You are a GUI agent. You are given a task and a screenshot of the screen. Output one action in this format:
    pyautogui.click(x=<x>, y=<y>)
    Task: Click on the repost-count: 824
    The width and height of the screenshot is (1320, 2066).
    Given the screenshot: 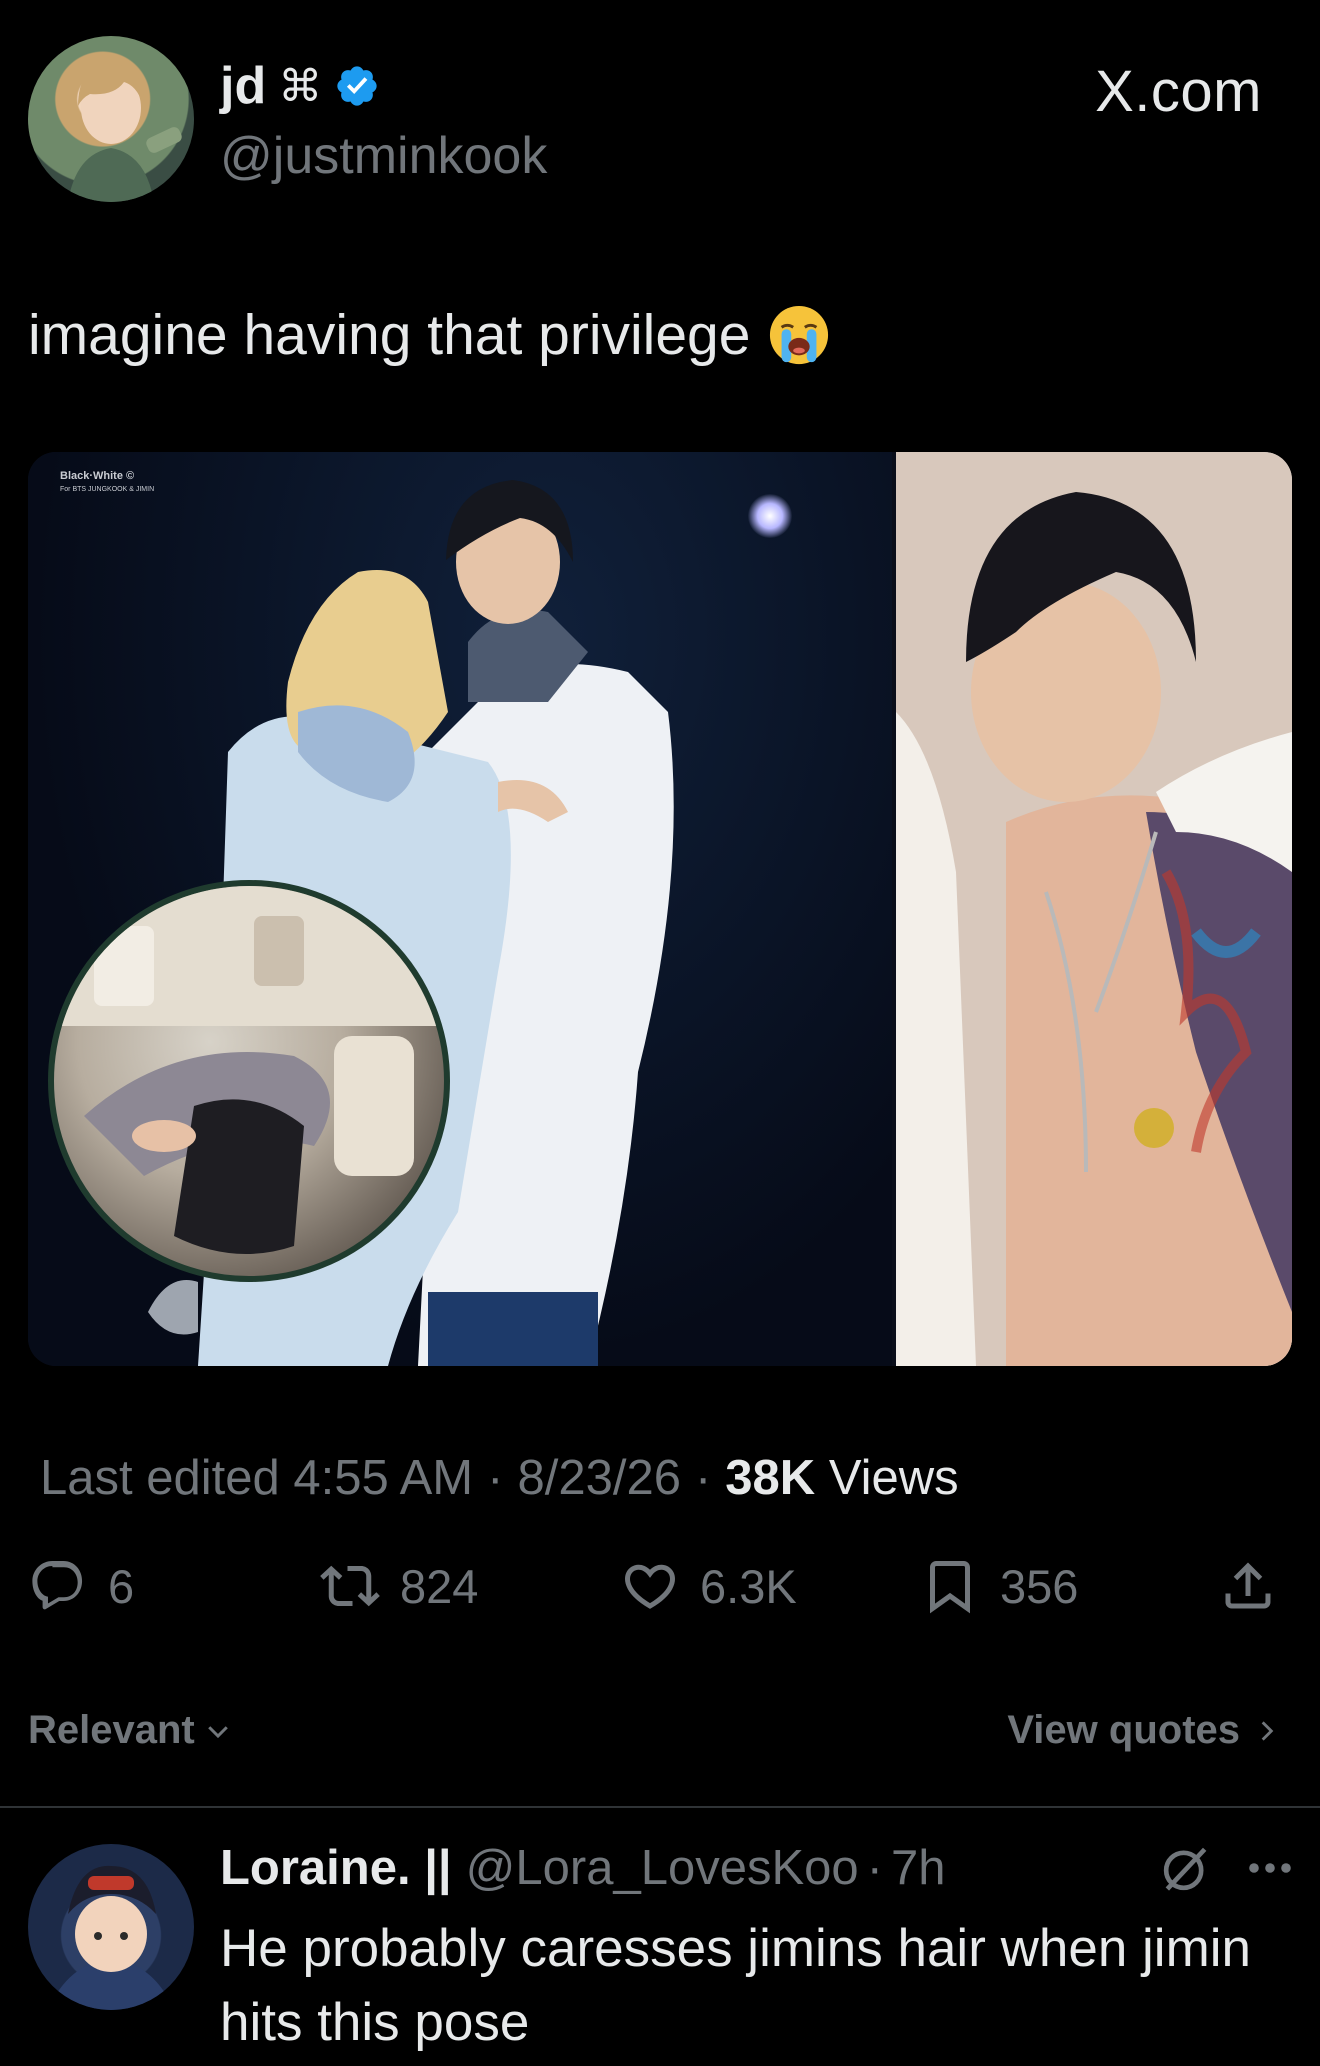 What is the action you would take?
    pyautogui.click(x=439, y=1586)
    